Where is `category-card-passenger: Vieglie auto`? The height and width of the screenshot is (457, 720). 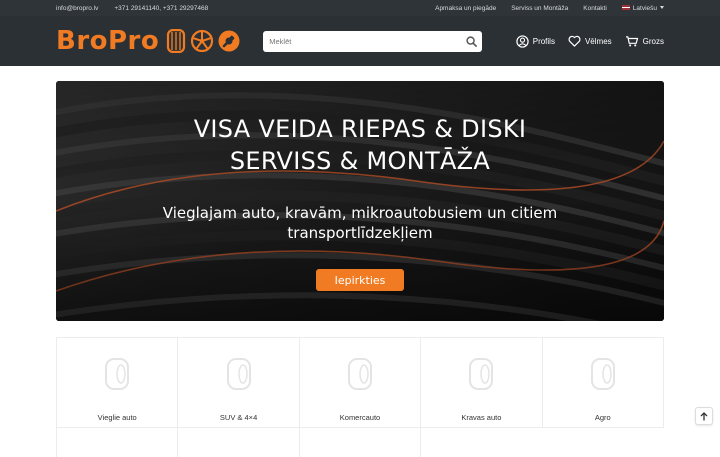 category-card-passenger: Vieglie auto is located at coordinates (118, 383).